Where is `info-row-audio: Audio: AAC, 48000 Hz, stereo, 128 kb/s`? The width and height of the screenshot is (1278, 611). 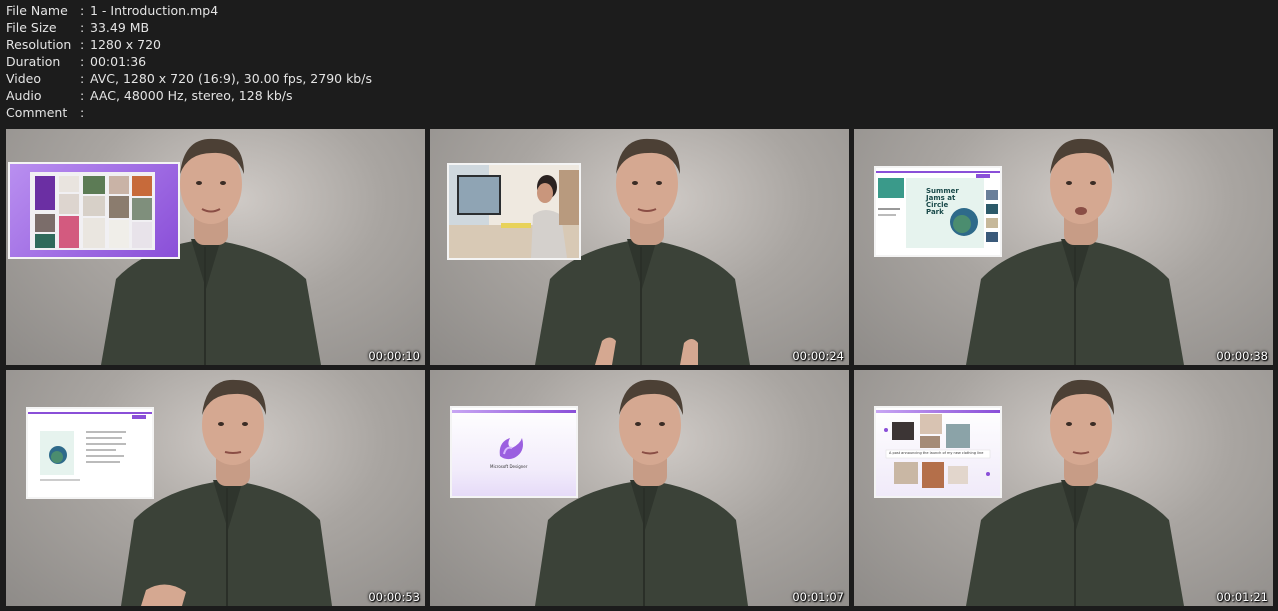
info-row-audio: Audio: AAC, 48000 Hz, stereo, 128 kb/s is located at coordinates (189, 95).